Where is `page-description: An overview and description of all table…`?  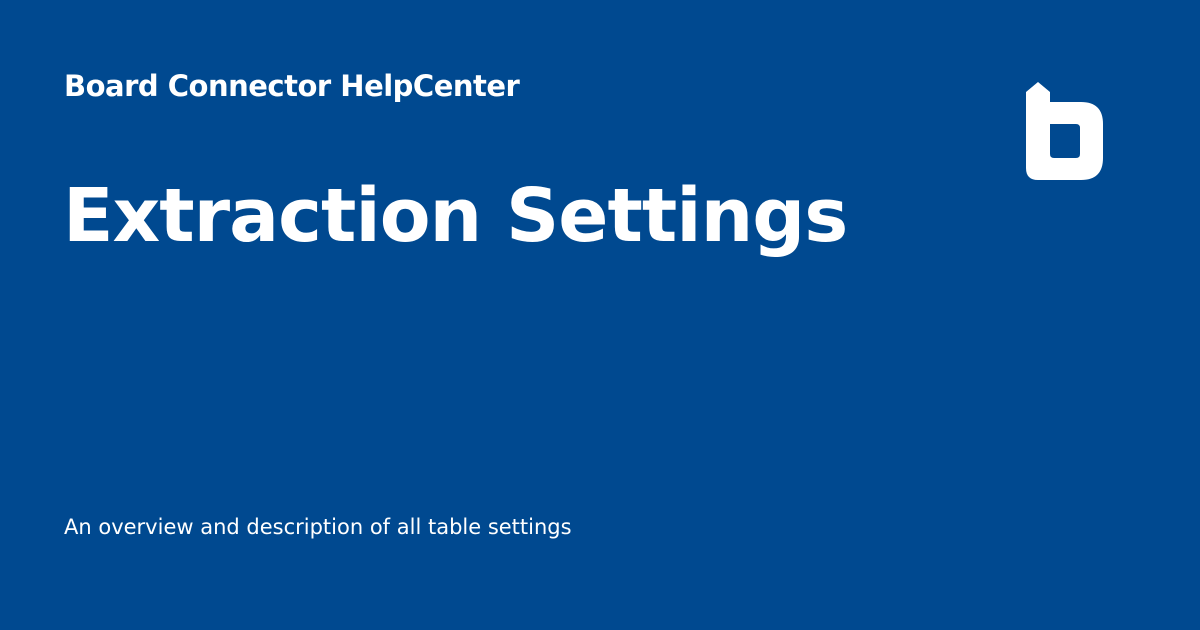 page-description: An overview and description of all table… is located at coordinates (318, 527).